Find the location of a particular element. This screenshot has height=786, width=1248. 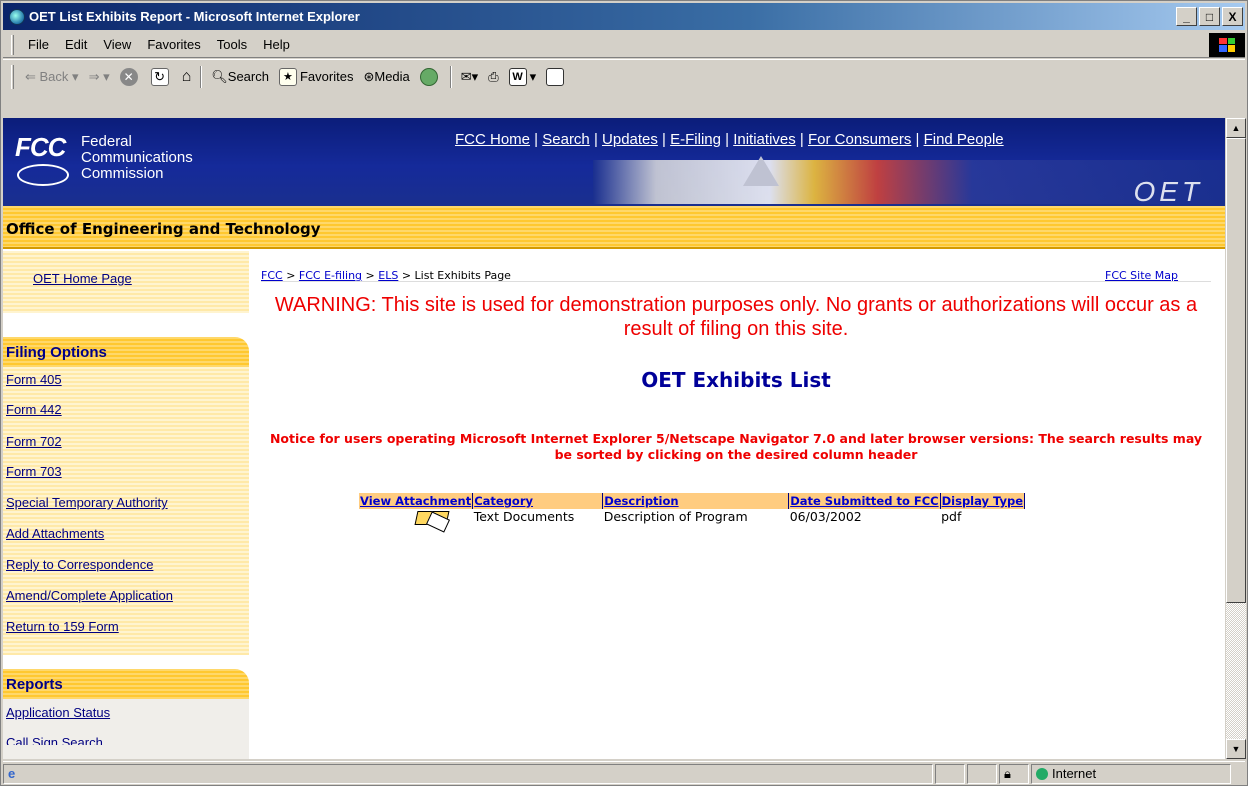

history-icon is located at coordinates (428, 76).